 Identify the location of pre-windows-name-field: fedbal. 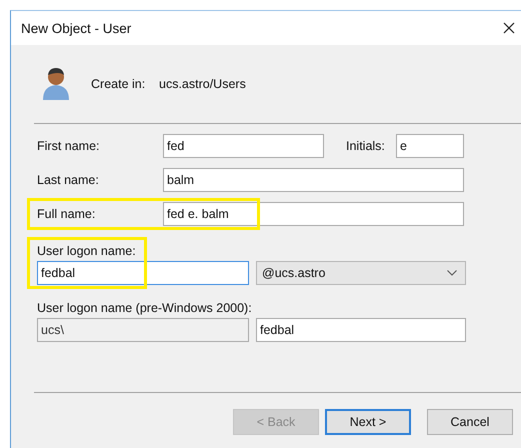
(361, 330).